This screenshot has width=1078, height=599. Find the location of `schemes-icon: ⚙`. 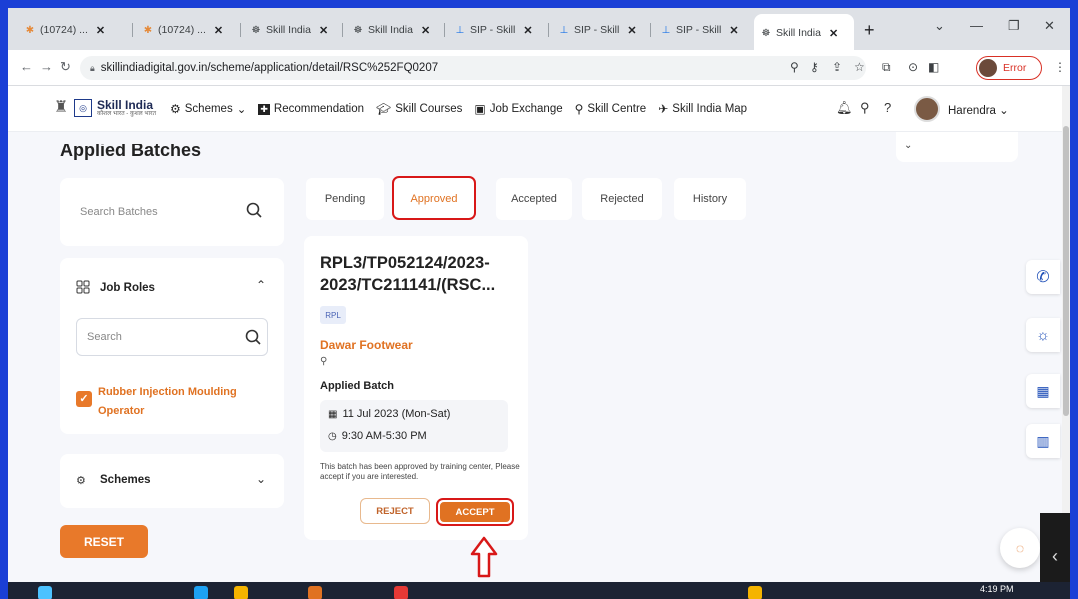

schemes-icon: ⚙ is located at coordinates (81, 481).